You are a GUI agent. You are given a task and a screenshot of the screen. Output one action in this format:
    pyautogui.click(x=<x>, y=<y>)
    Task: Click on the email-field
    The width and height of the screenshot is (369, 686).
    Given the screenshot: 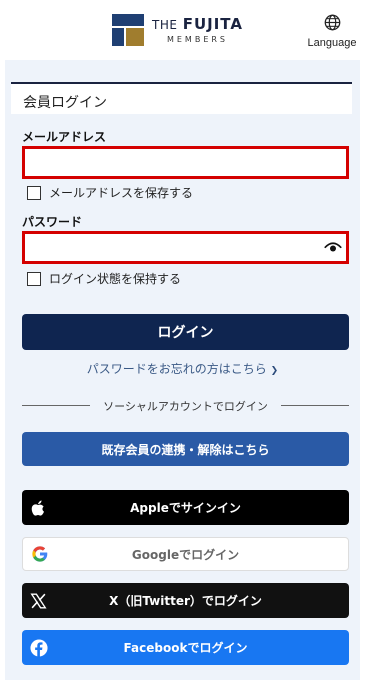 What is the action you would take?
    pyautogui.click(x=178, y=162)
    